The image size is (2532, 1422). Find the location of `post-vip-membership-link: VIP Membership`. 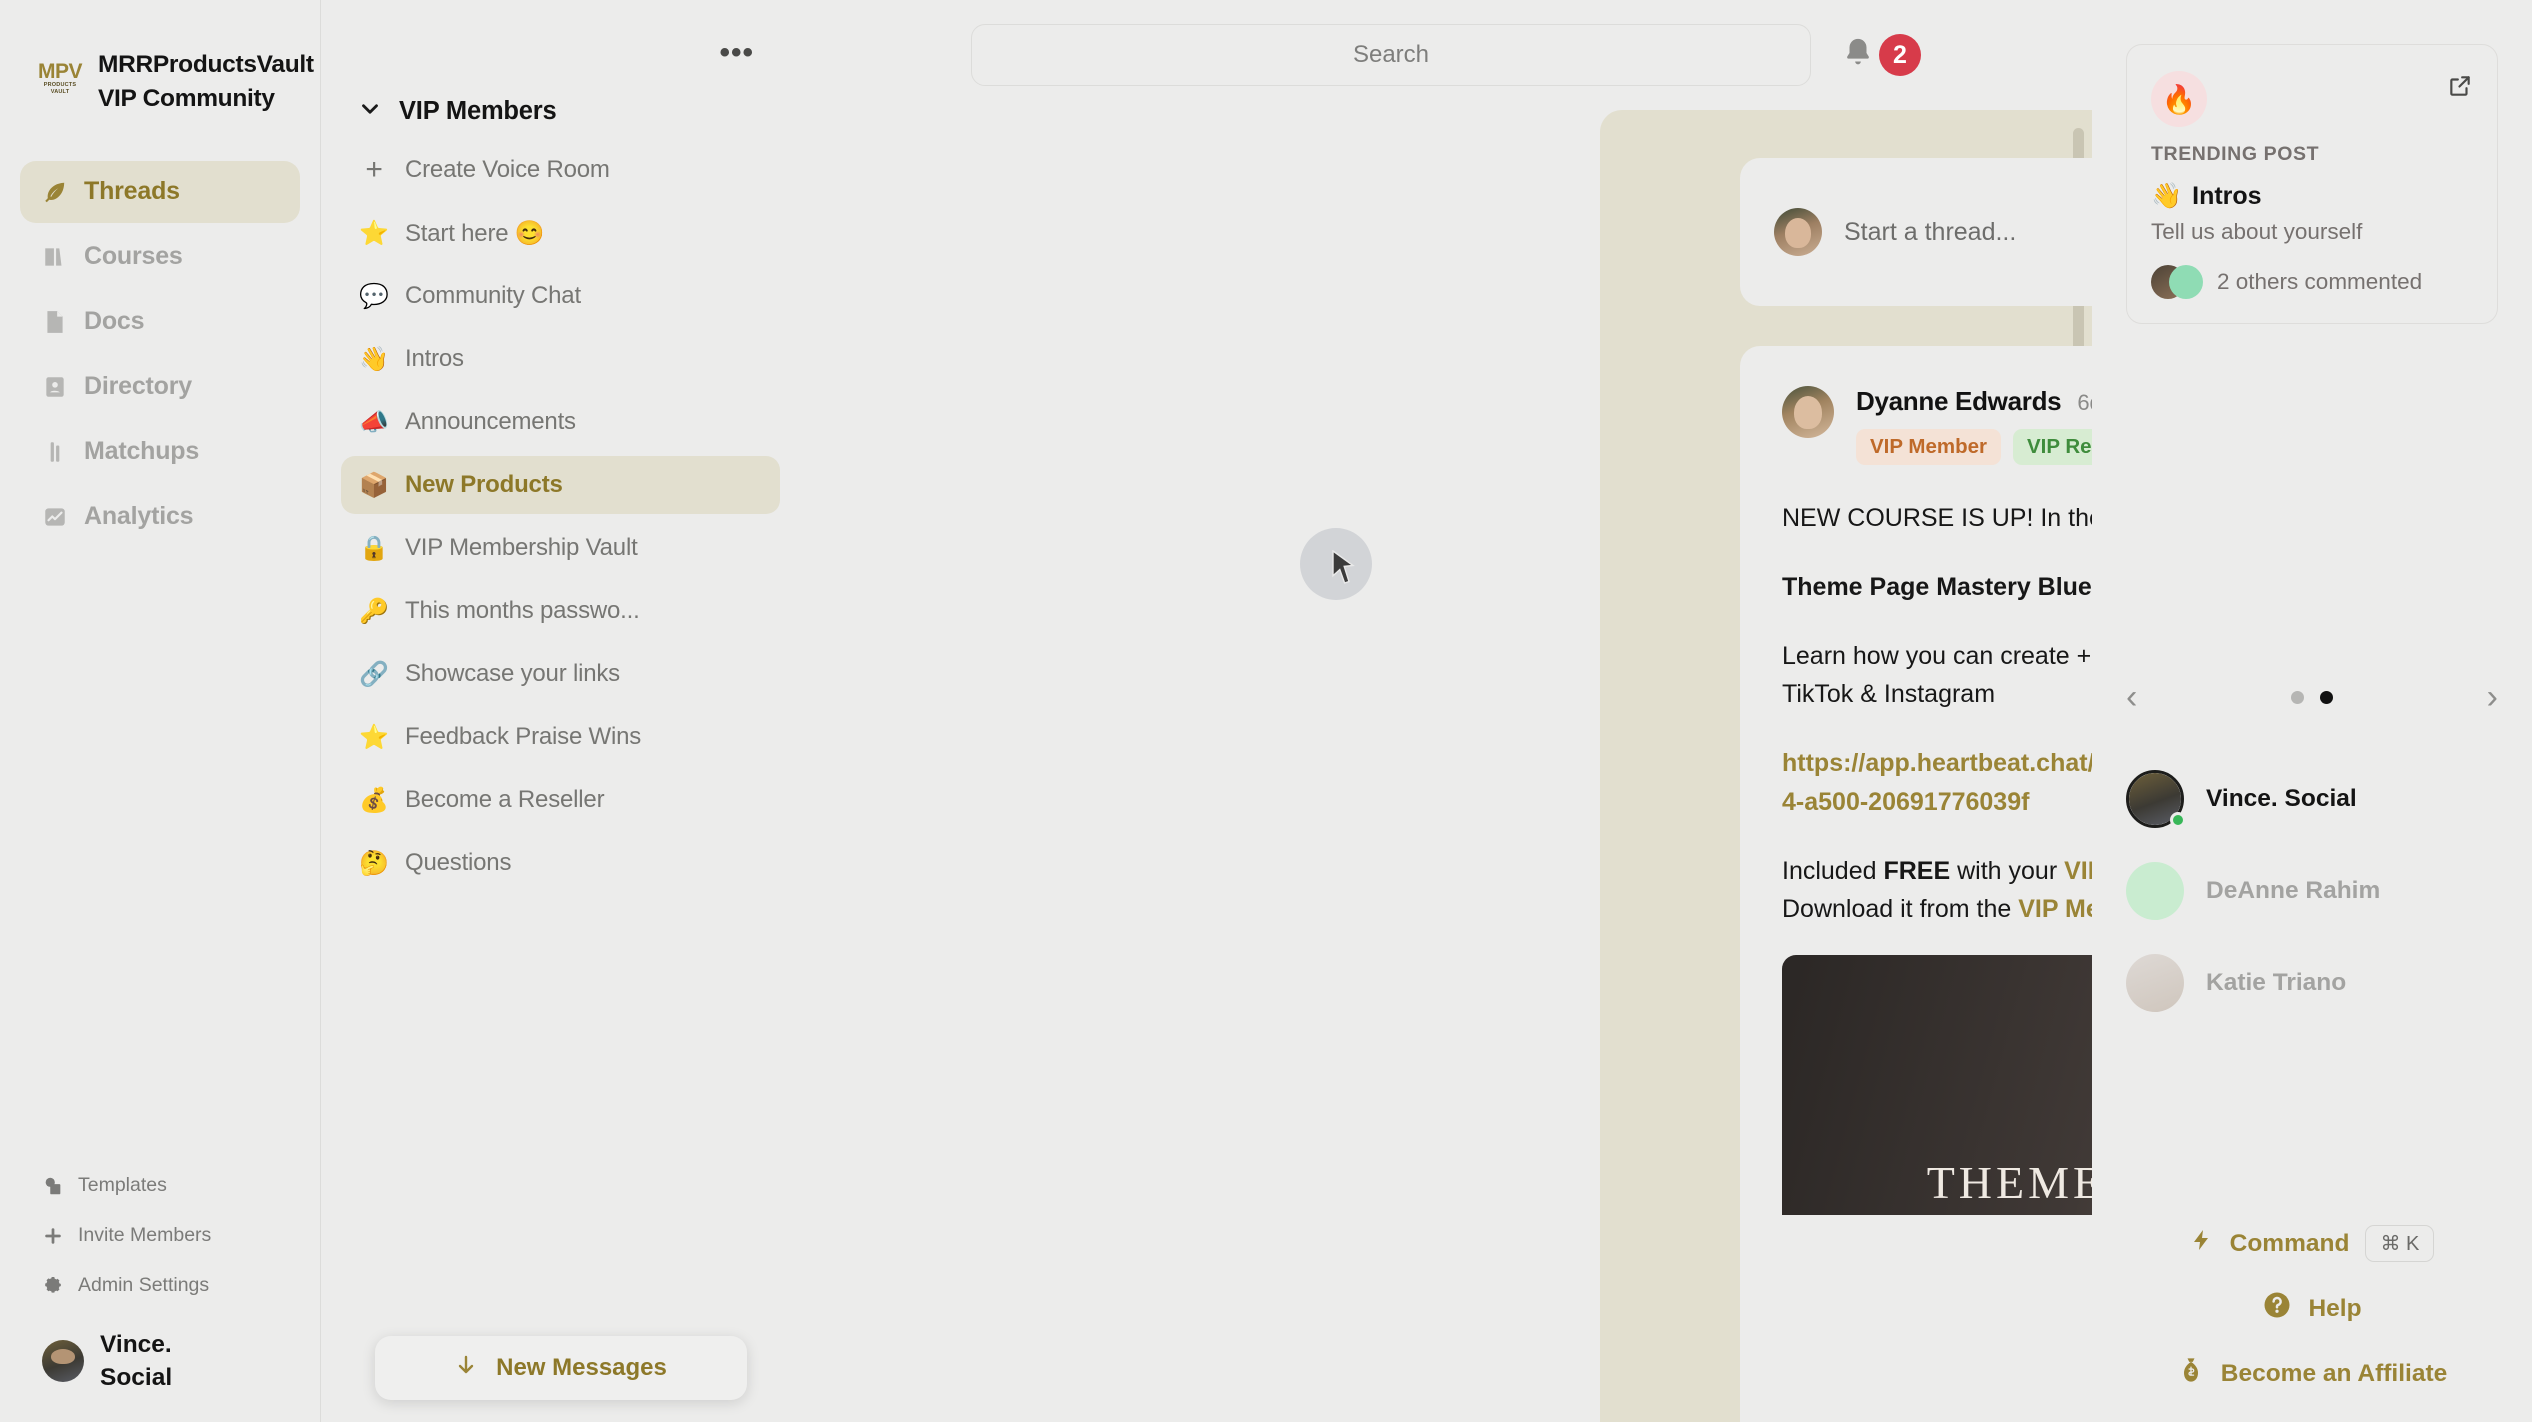

post-vip-membership-link: VIP Membership is located at coordinates (2078, 871).